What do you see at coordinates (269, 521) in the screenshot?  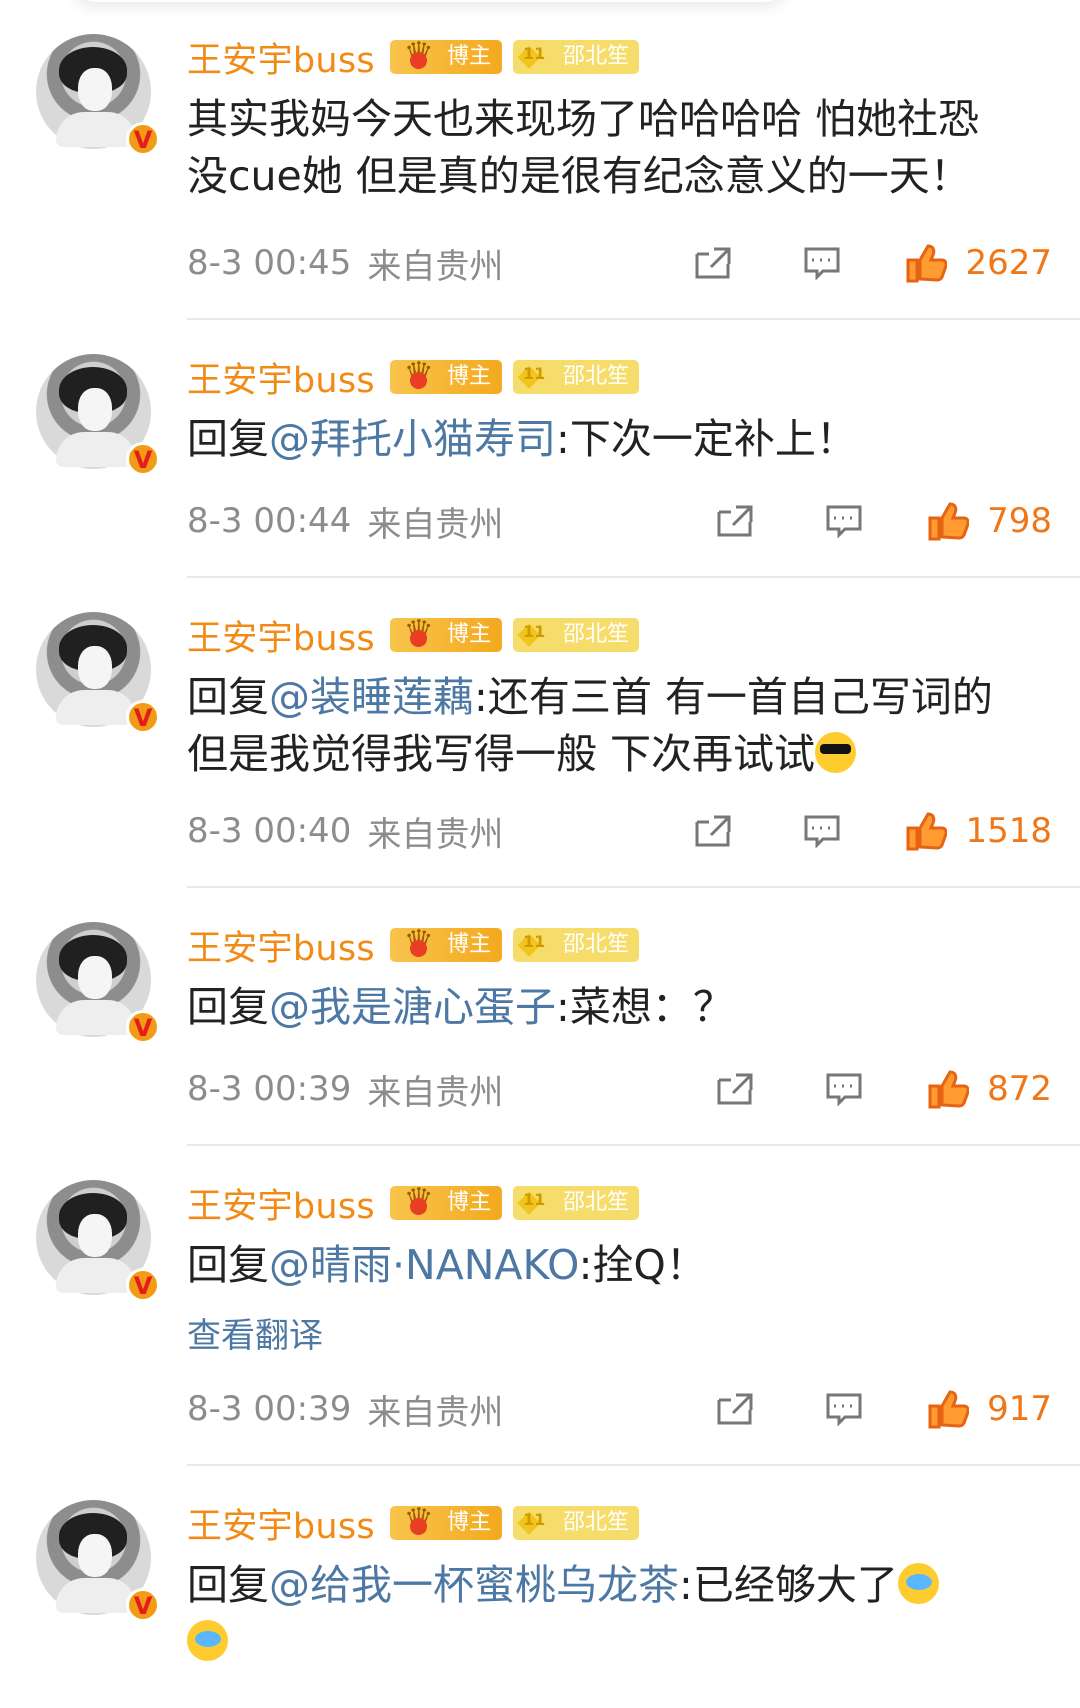 I see `comment-time: 8-3 00:44` at bounding box center [269, 521].